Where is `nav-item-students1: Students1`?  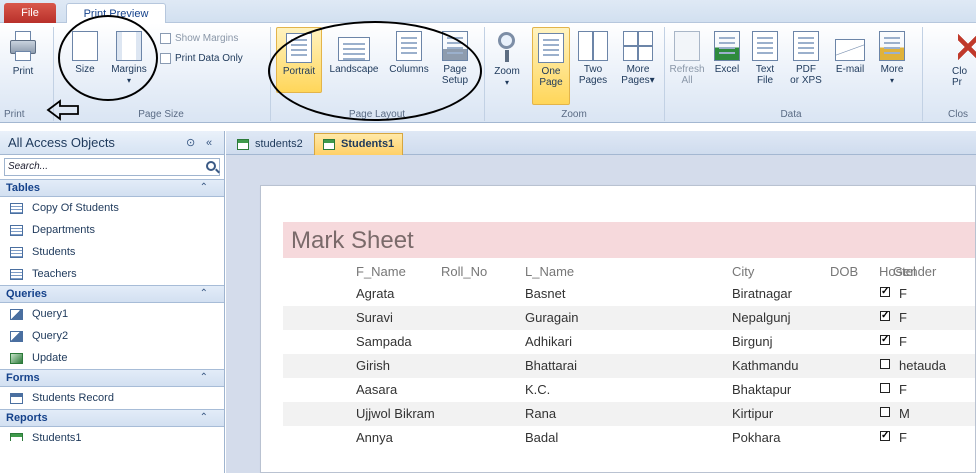 nav-item-students1: Students1 is located at coordinates (112, 434).